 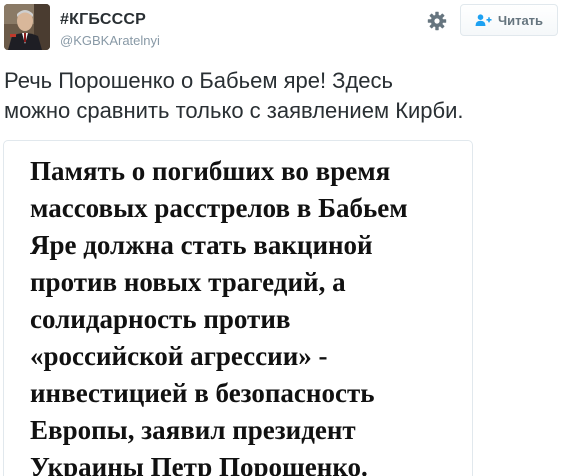 What do you see at coordinates (199, 464) in the screenshot?
I see `image-text-line: Украины Петр Порошенко.` at bounding box center [199, 464].